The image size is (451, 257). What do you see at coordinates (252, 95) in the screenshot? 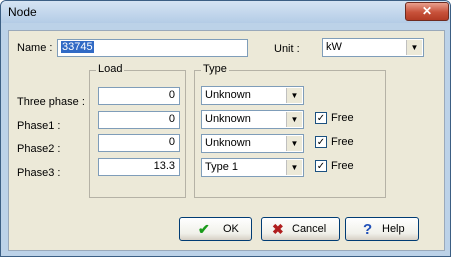
I see `type-select-three-phase: Unknown ▼` at bounding box center [252, 95].